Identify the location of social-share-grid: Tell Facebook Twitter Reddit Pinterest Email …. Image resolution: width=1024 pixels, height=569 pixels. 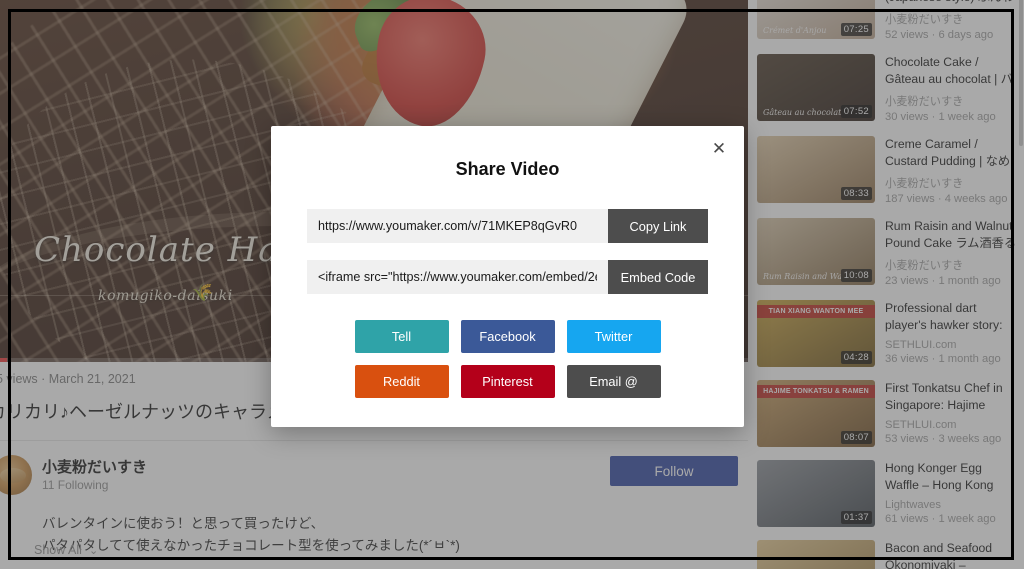
(507, 359).